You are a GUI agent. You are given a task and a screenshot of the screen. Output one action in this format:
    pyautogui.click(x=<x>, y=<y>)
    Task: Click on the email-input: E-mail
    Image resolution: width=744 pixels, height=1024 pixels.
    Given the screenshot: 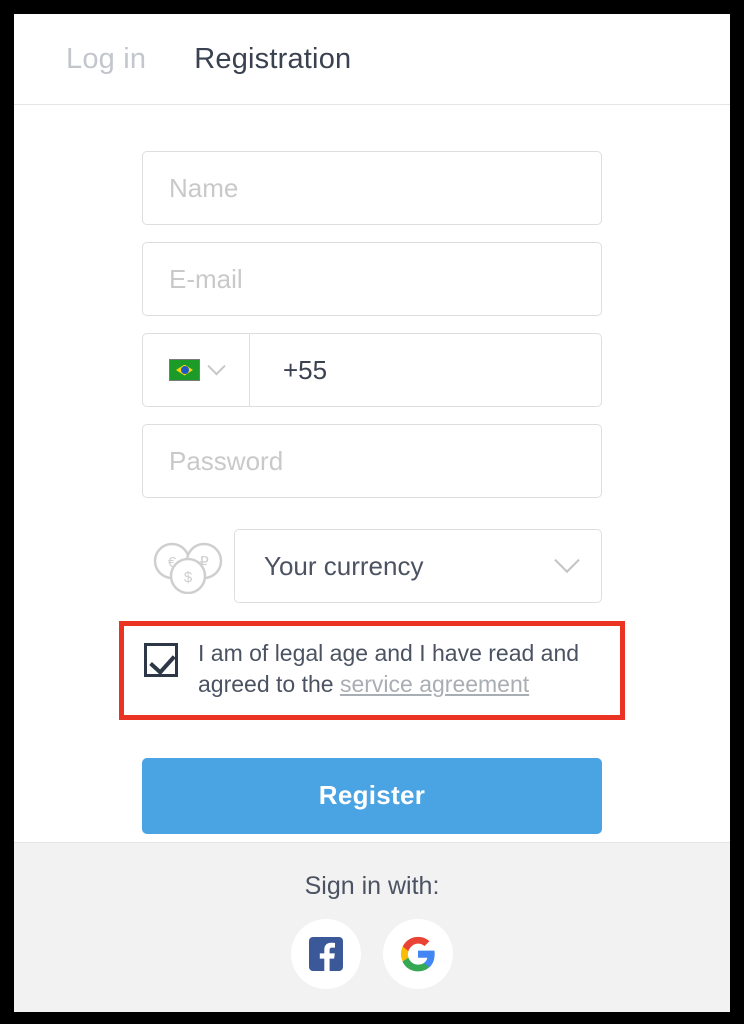 What is the action you would take?
    pyautogui.click(x=372, y=279)
    